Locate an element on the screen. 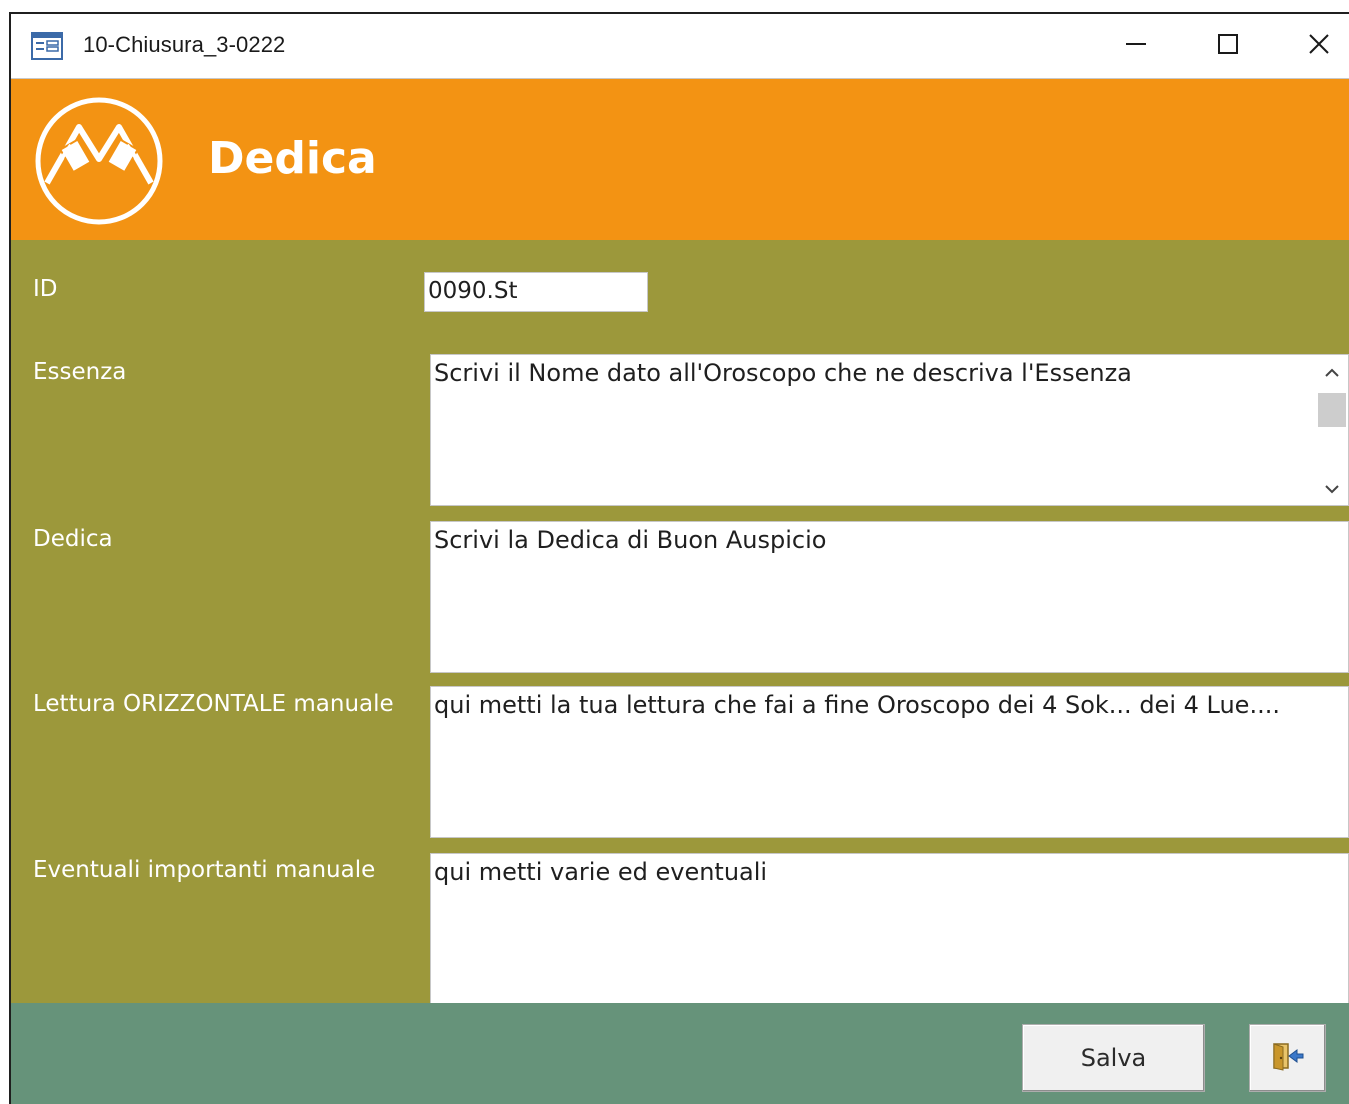  chevron-down-icon is located at coordinates (1332, 487).